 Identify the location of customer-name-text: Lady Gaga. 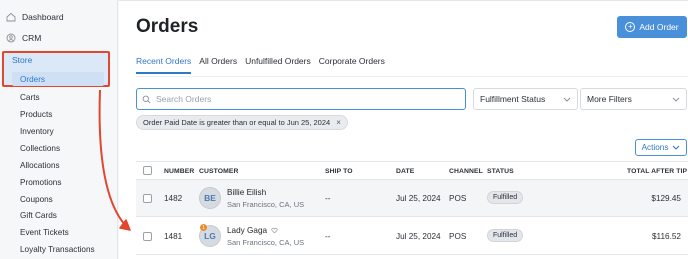
(247, 230).